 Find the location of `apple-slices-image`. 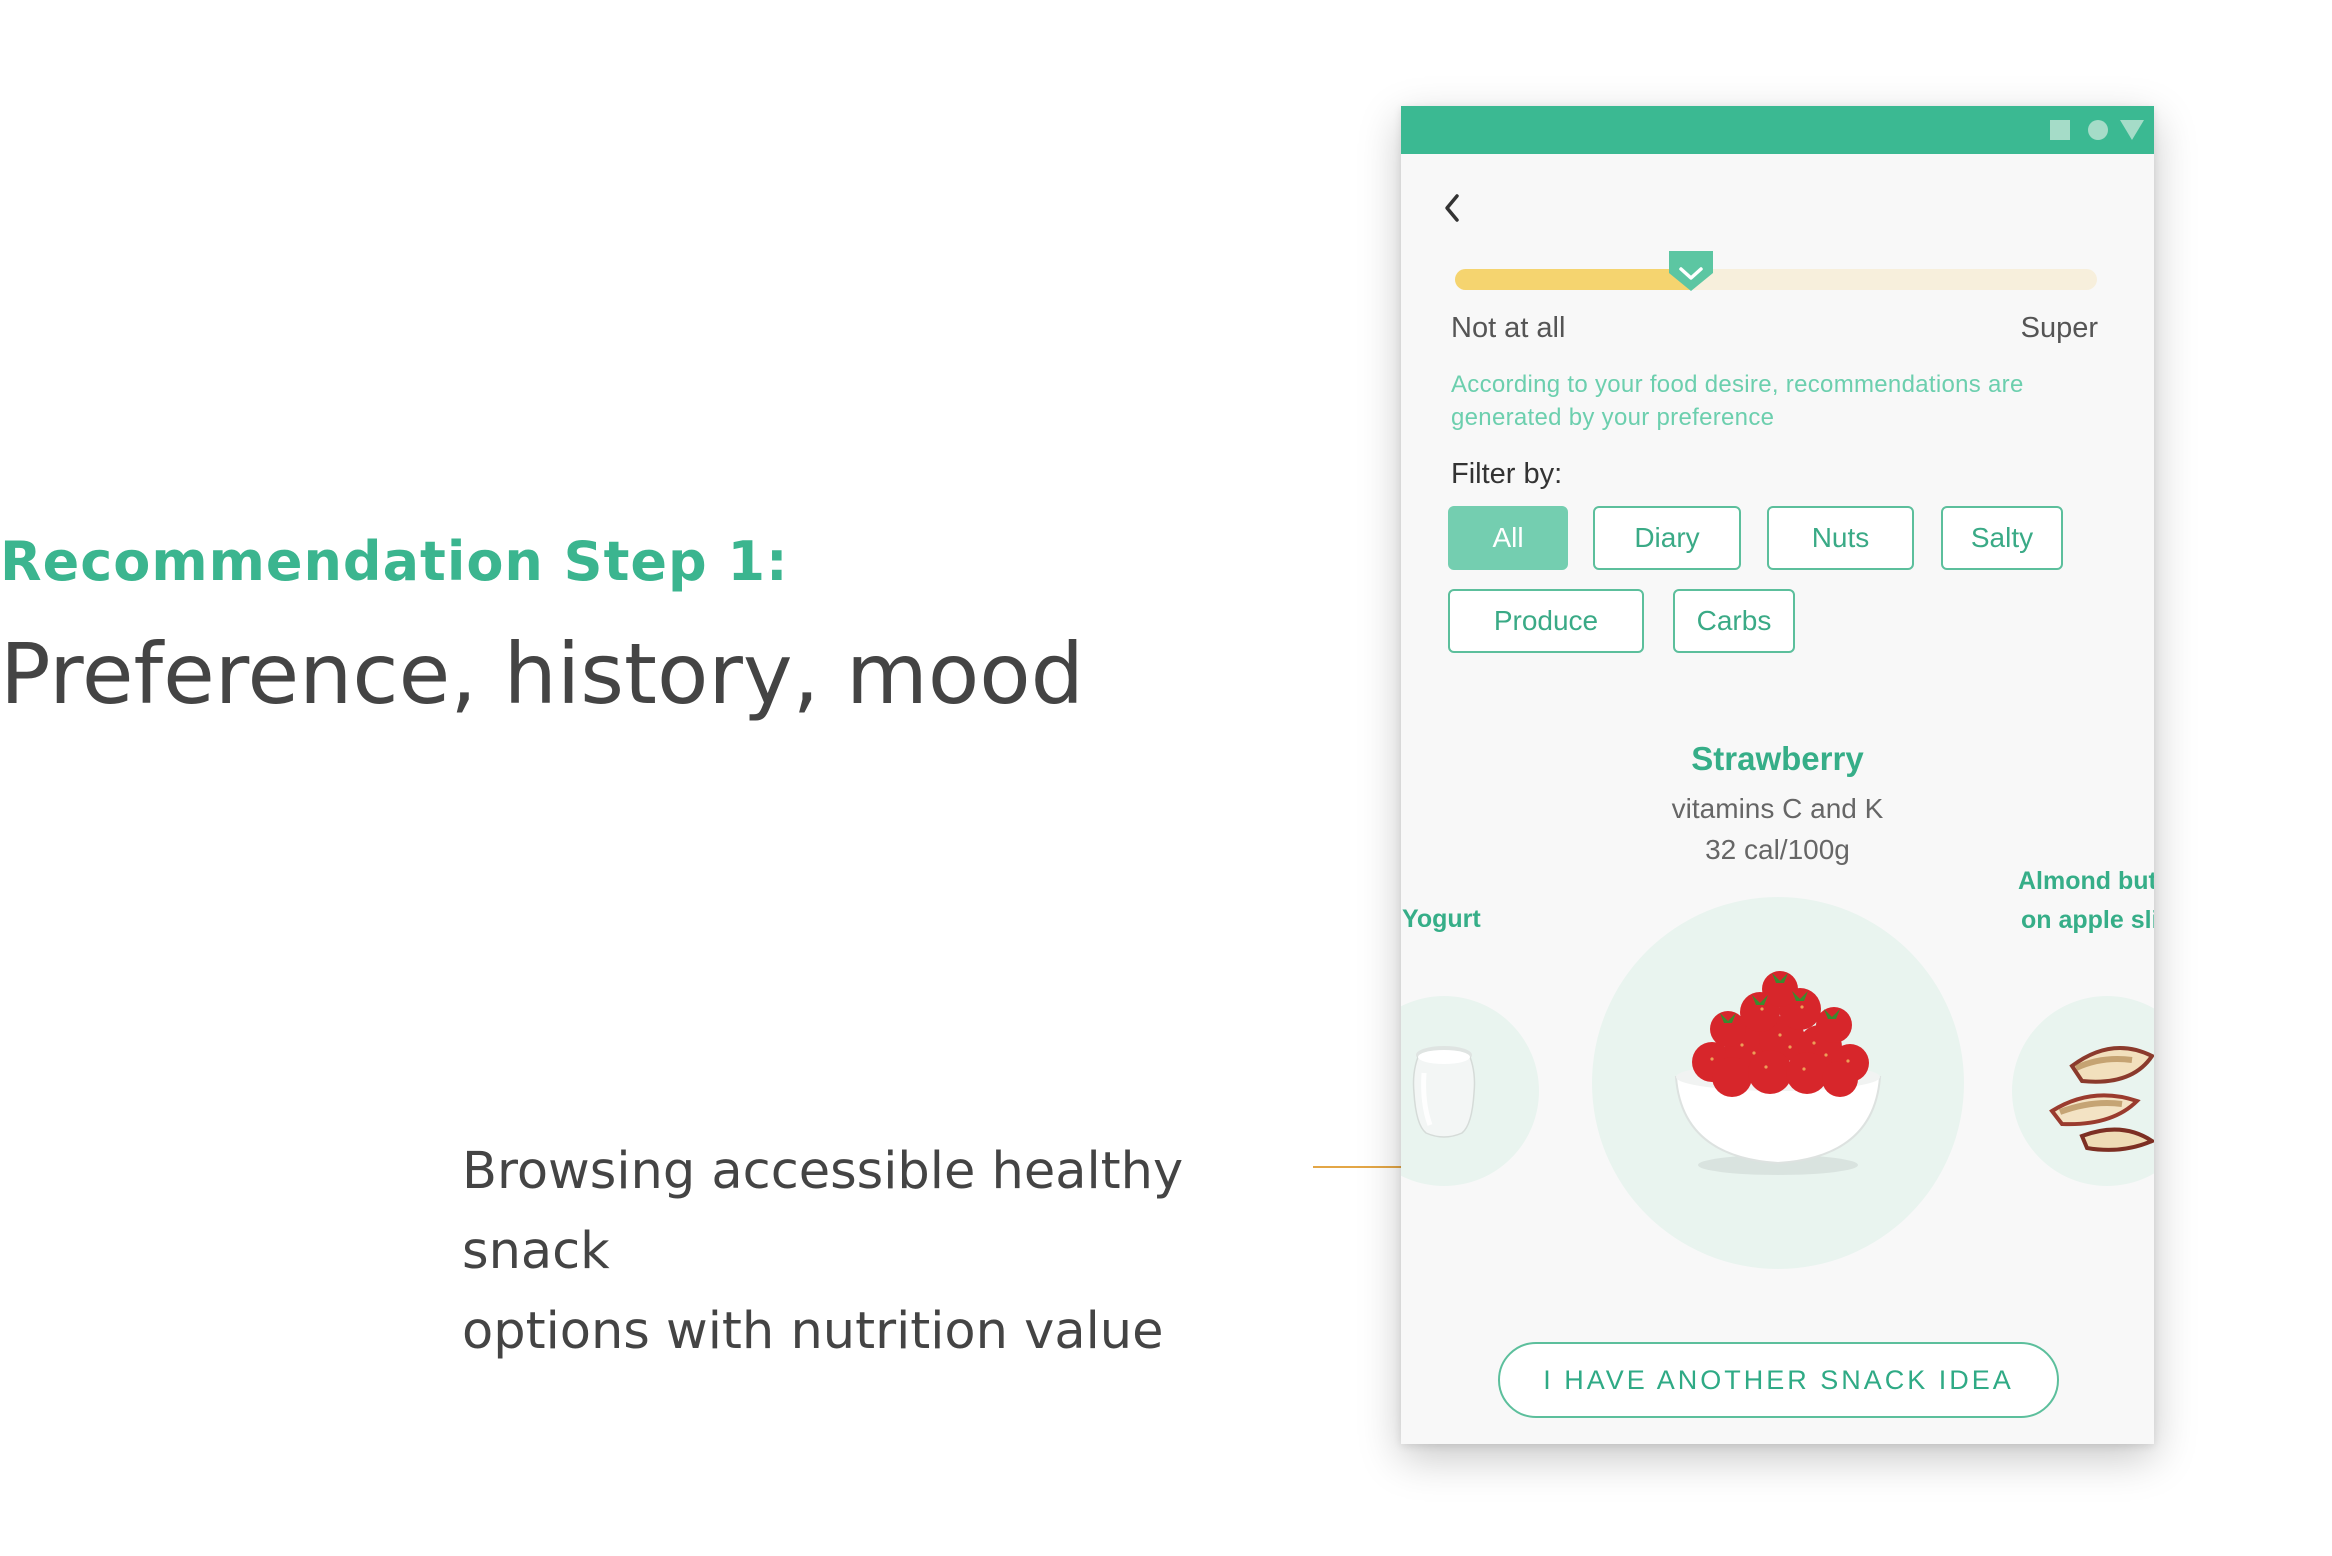

apple-slices-image is located at coordinates (2101, 1099).